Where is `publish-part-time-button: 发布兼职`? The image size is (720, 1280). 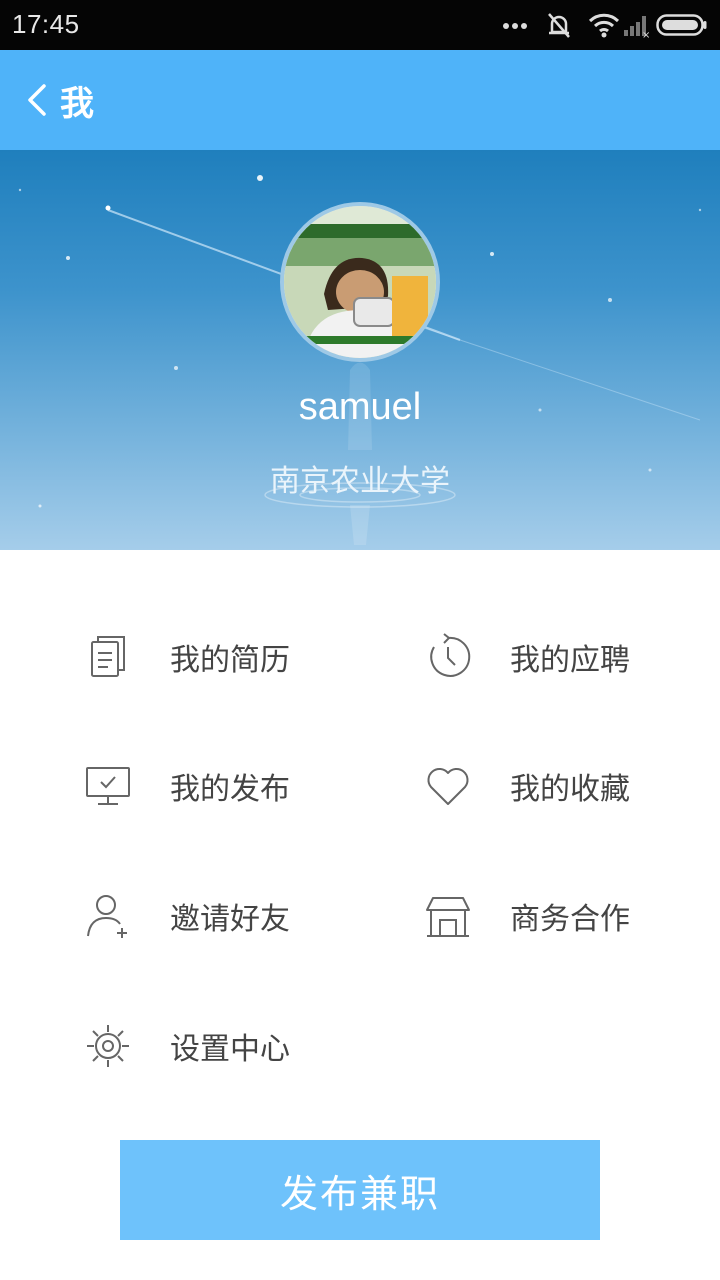 publish-part-time-button: 发布兼职 is located at coordinates (360, 1190).